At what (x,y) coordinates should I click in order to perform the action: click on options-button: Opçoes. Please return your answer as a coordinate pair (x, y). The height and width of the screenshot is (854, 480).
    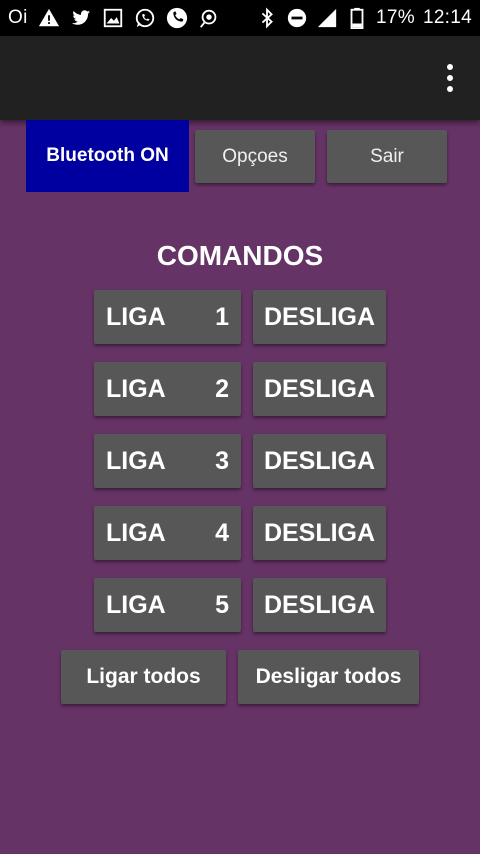
    Looking at the image, I should click on (255, 156).